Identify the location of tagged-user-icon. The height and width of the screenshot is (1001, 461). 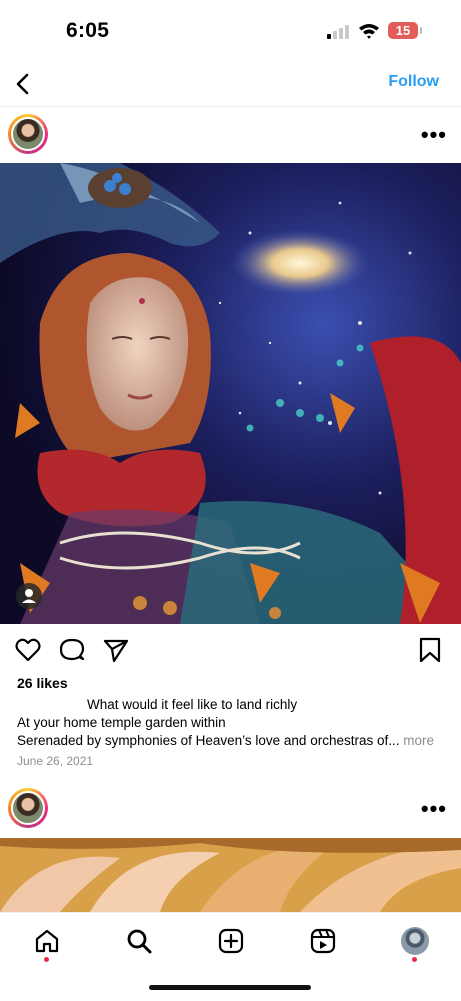
(29, 596).